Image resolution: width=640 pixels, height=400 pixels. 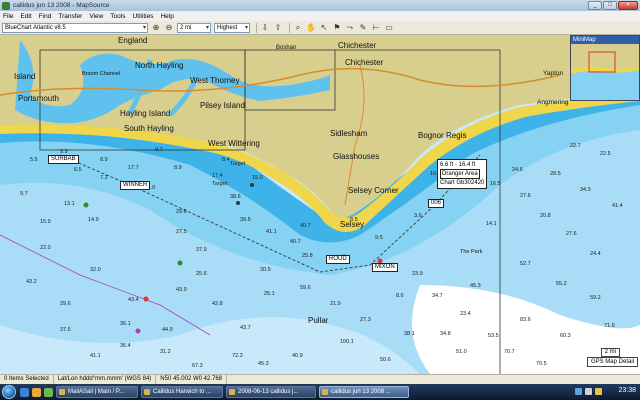 I want to click on mapsource-app-icon, so click(x=6, y=5).